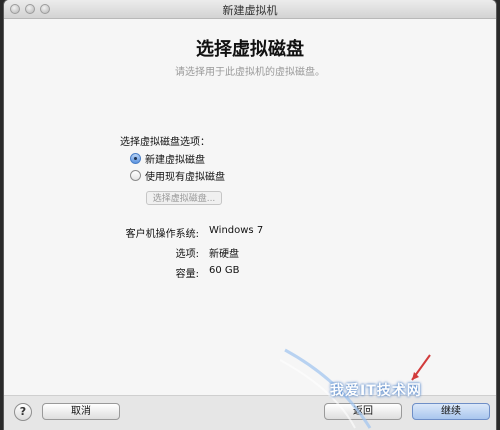 This screenshot has height=430, width=500. Describe the element at coordinates (175, 160) in the screenshot. I see `radio-new-disk-label: 新建虚拟磁盘` at that location.